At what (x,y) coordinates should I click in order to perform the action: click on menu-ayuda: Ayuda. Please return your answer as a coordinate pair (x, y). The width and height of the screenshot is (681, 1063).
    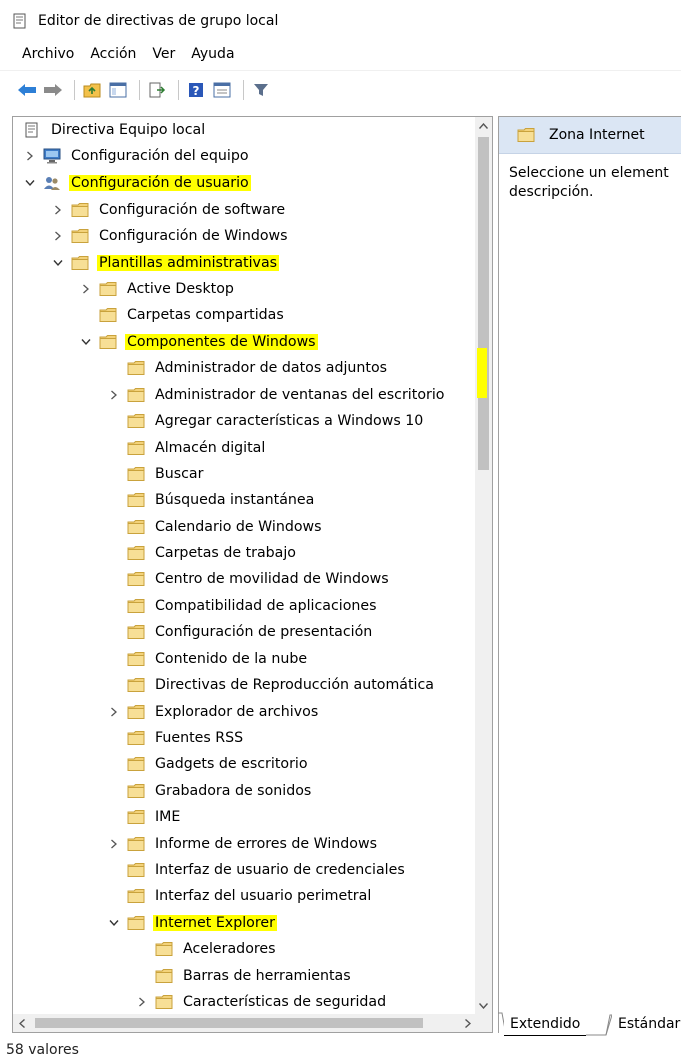
    Looking at the image, I should click on (212, 54).